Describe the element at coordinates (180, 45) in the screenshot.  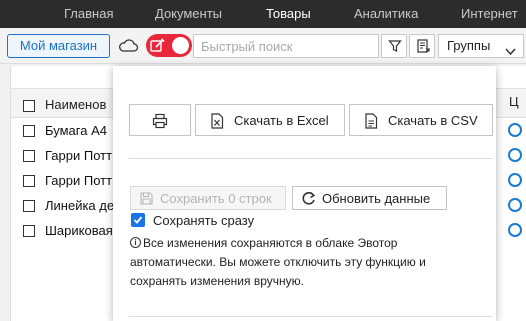
I see `toggle-knob` at that location.